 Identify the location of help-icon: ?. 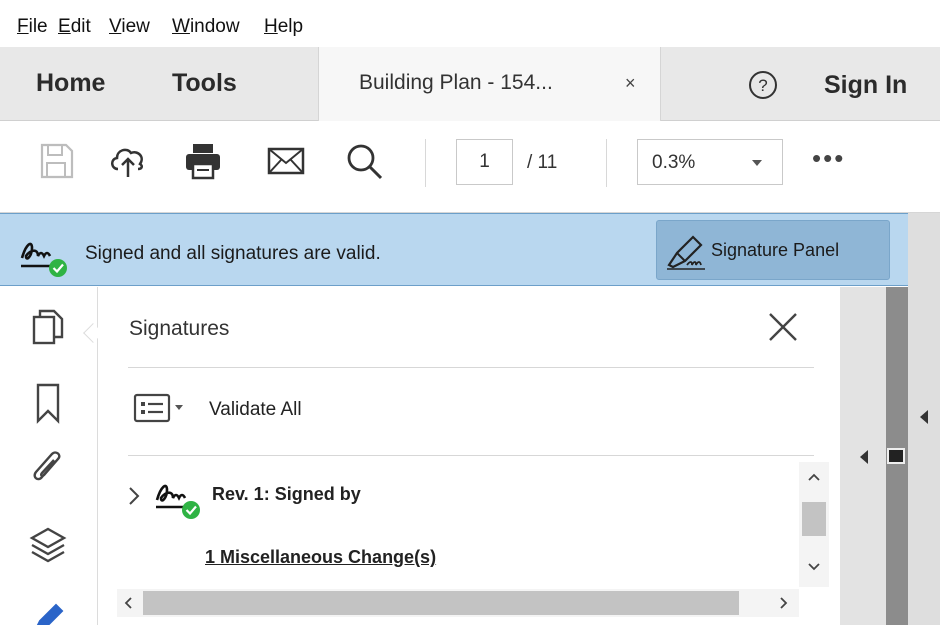
(763, 85).